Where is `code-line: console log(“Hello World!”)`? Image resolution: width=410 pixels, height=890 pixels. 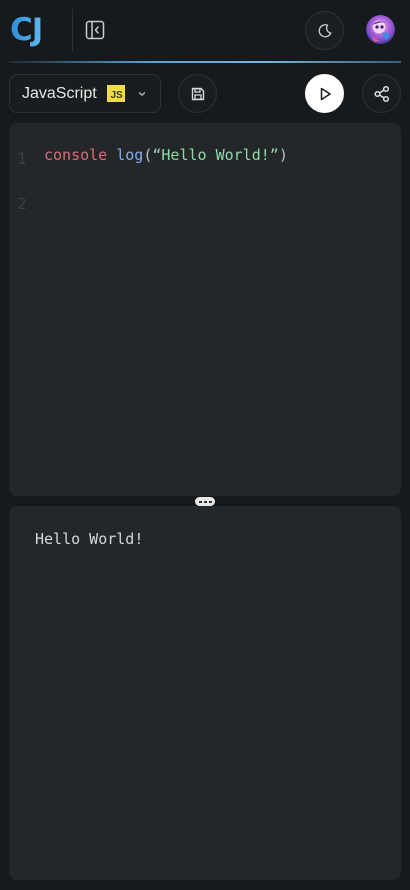
code-line: console log(“Hello World!”) is located at coordinates (166, 155).